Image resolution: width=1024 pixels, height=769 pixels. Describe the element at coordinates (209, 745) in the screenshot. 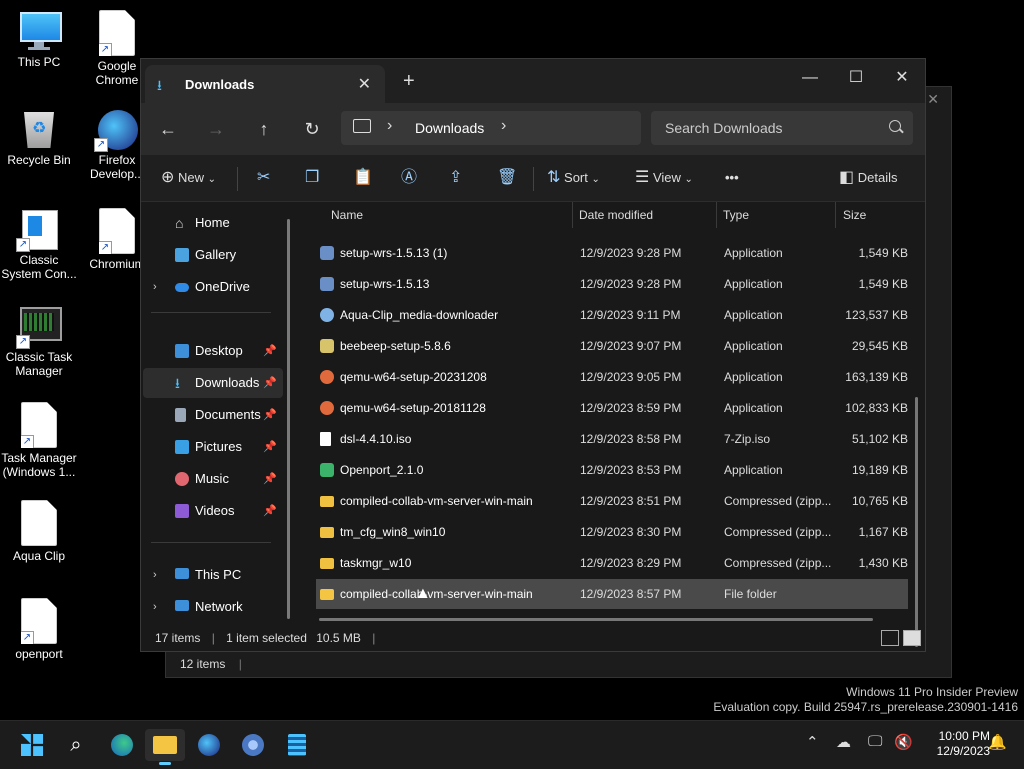

I see `taskbar-firefox-button` at that location.